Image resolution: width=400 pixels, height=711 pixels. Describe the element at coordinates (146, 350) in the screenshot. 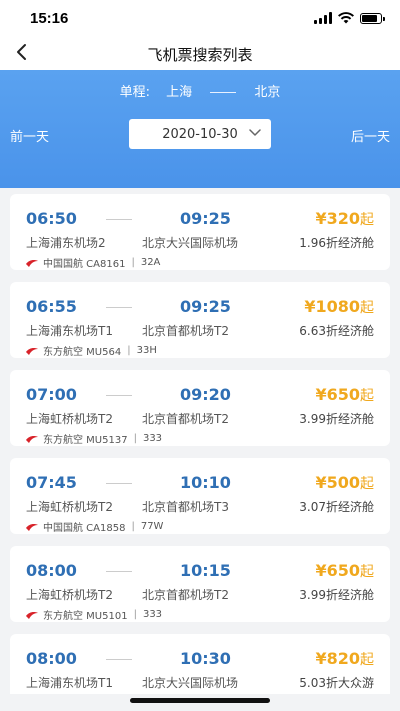

I see `aircraft-type: 33H` at that location.